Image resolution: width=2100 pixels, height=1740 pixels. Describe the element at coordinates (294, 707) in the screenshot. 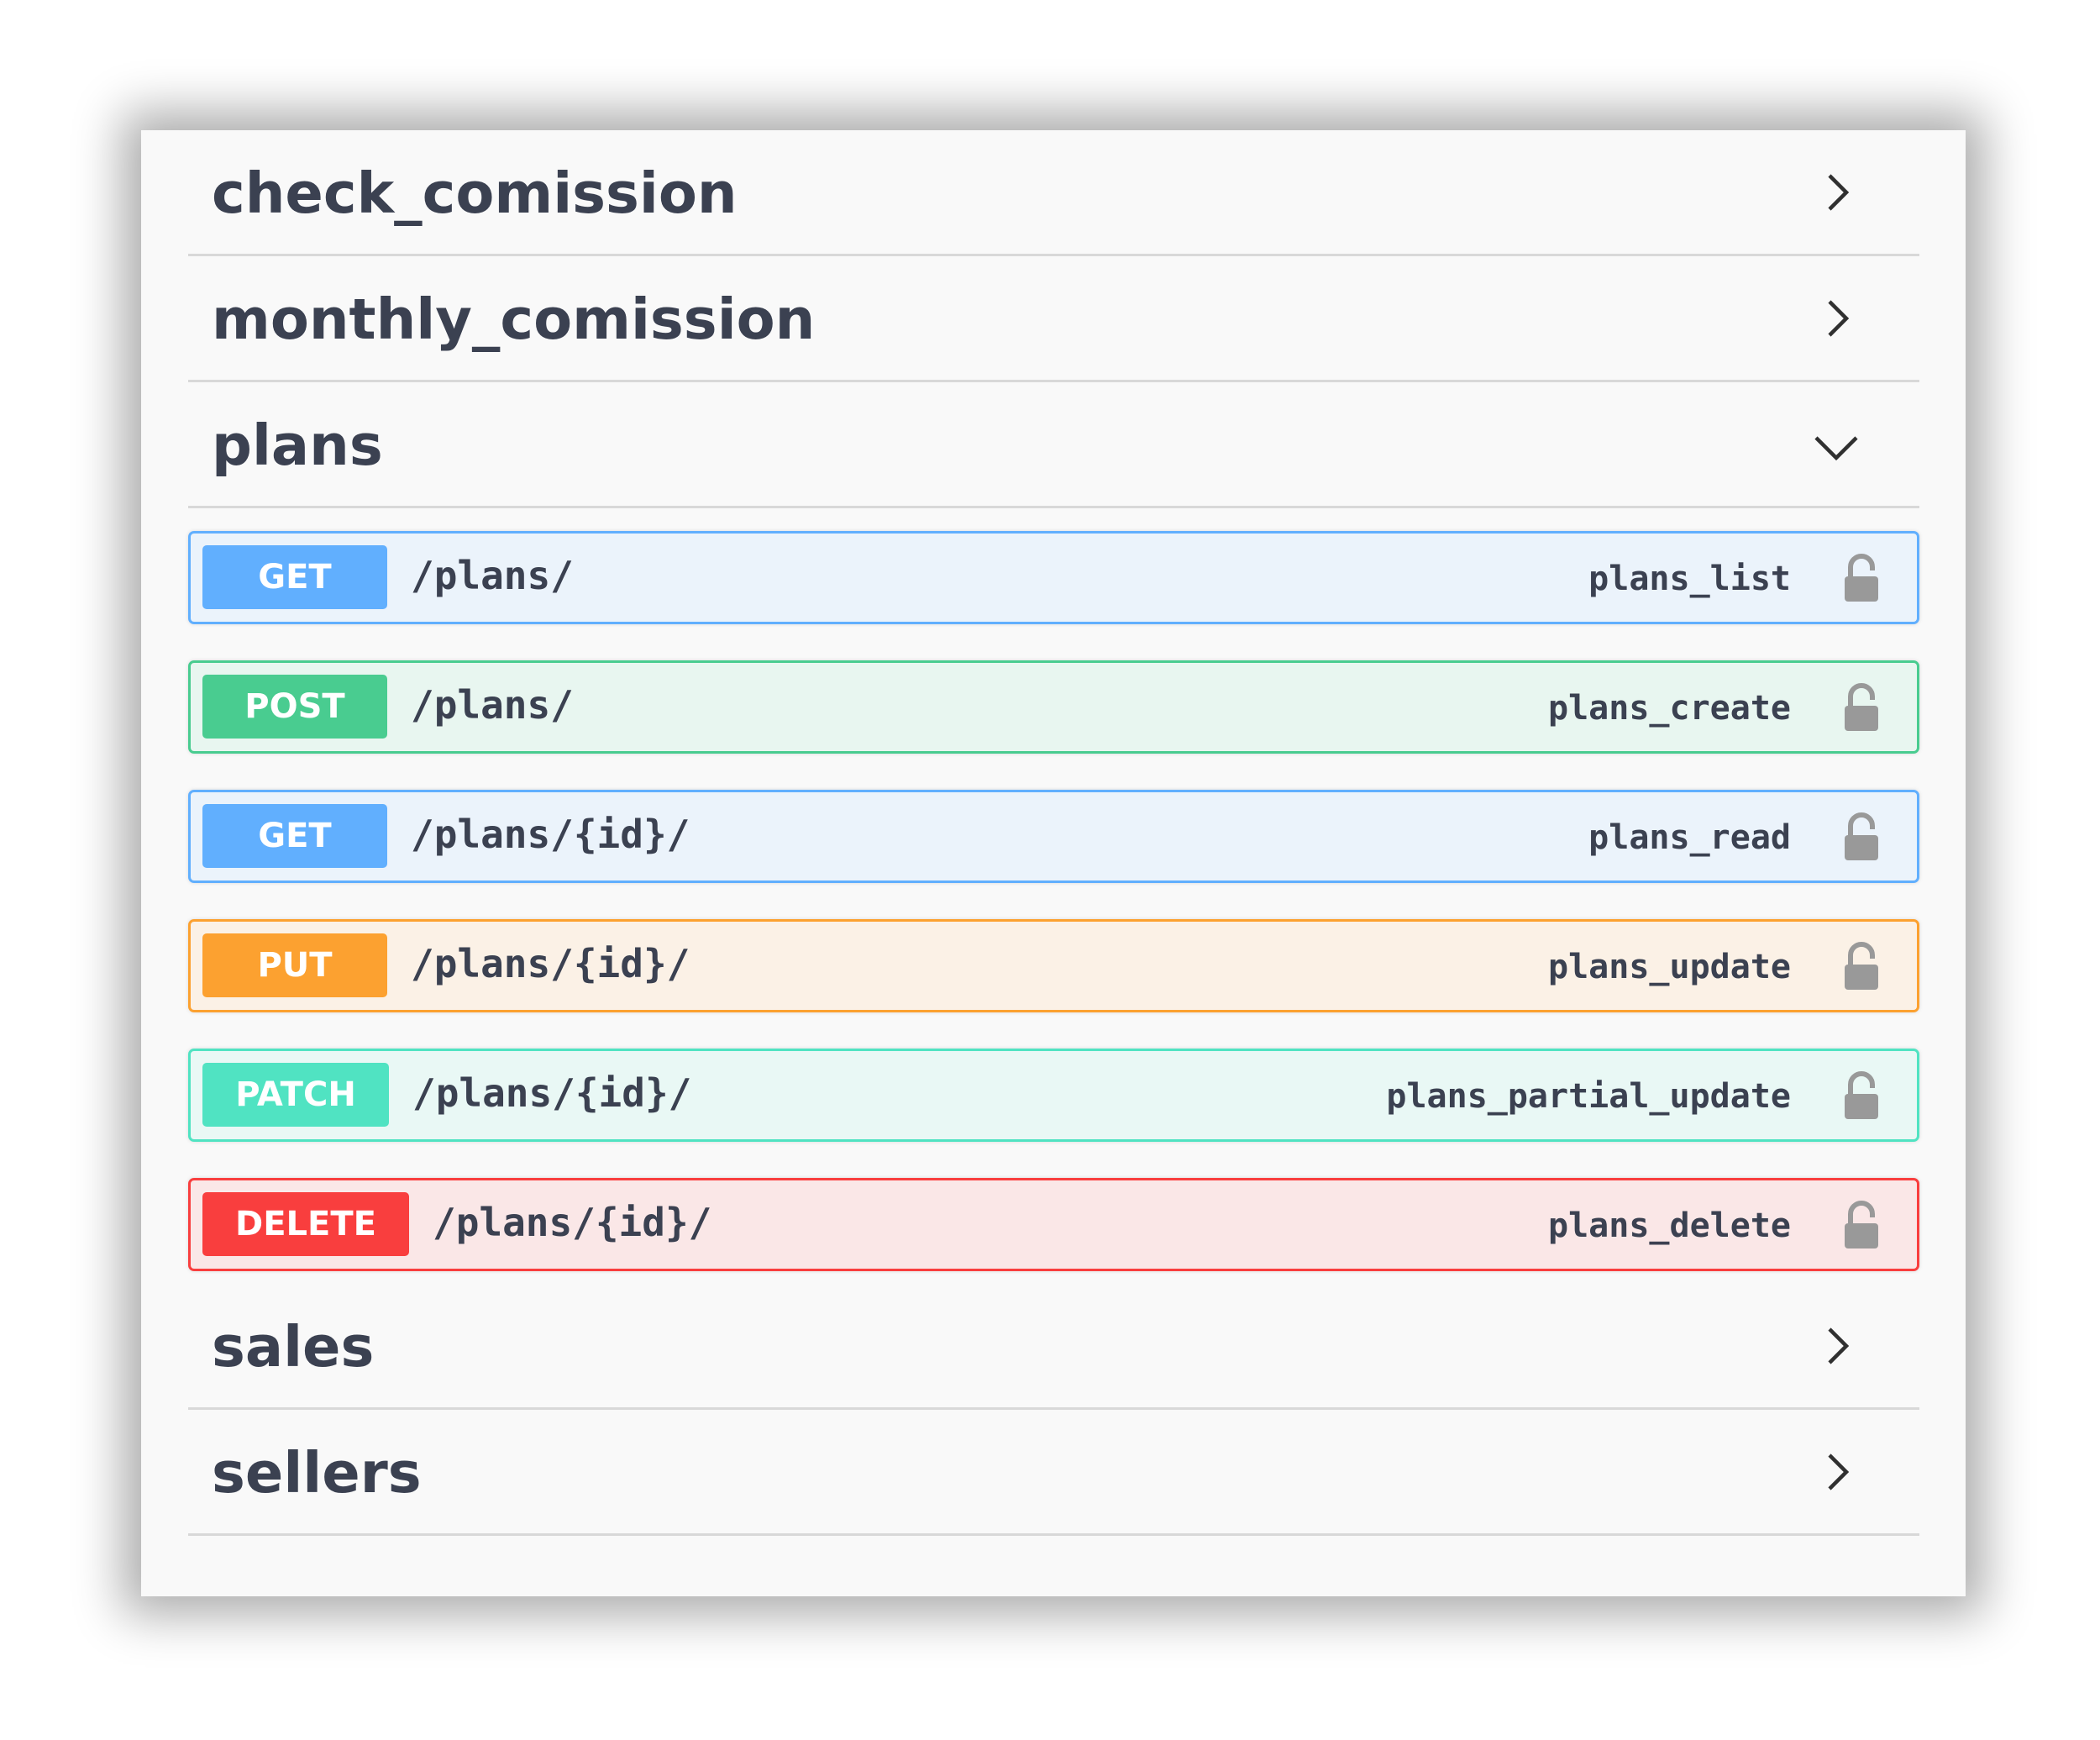

I see `method-badge: POST` at that location.